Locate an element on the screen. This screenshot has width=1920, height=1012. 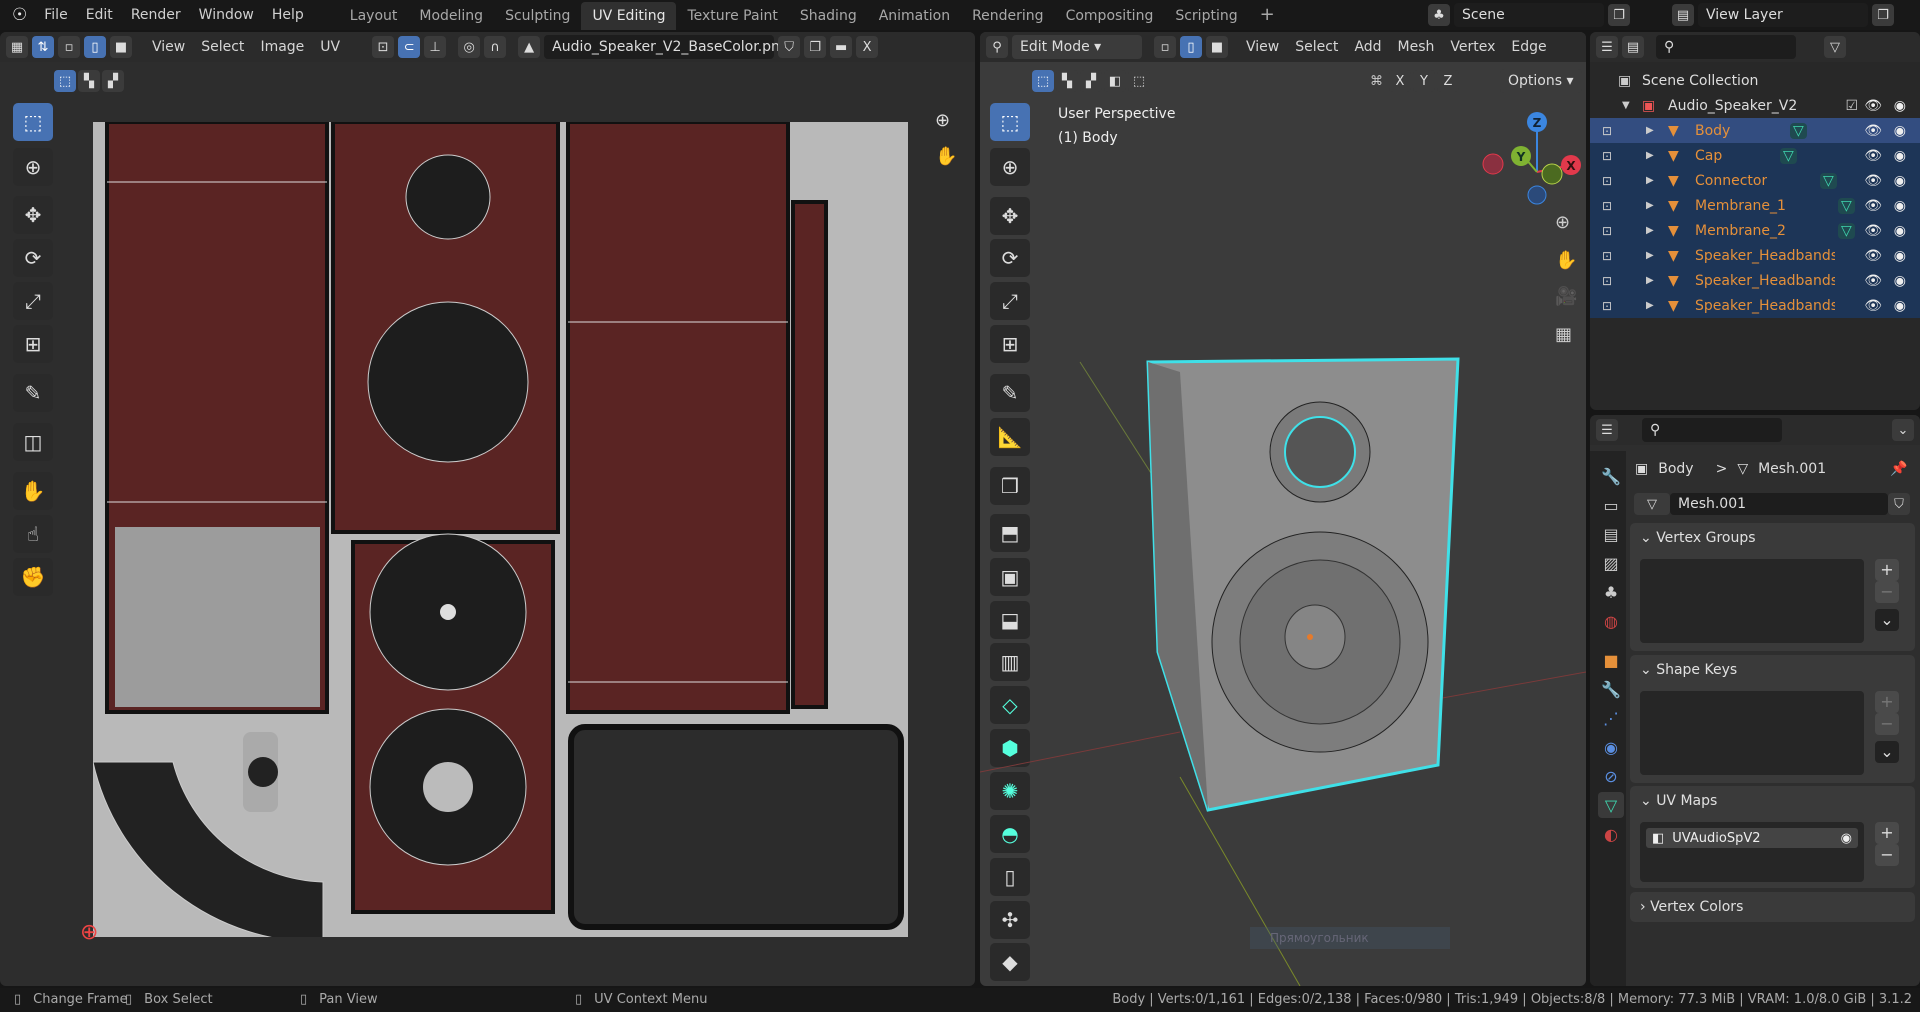
shape-key-specials-button: ⌄ is located at coordinates (1887, 752).